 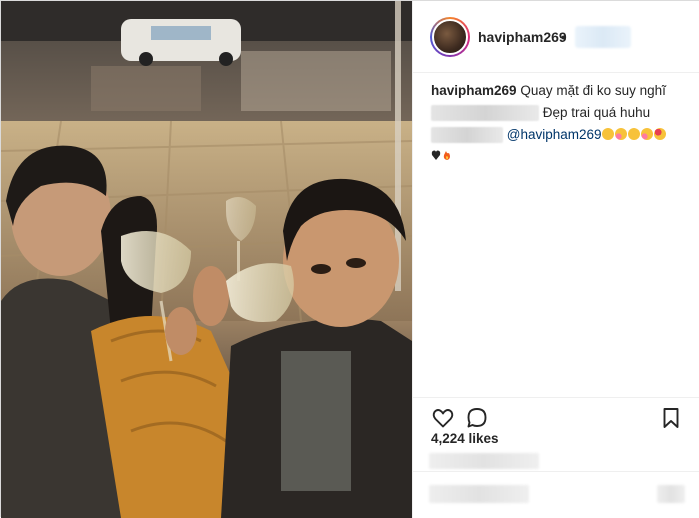 I want to click on caption-row: havipham269 Quay mặt đi ko suy nghĩ, so click(x=561, y=92).